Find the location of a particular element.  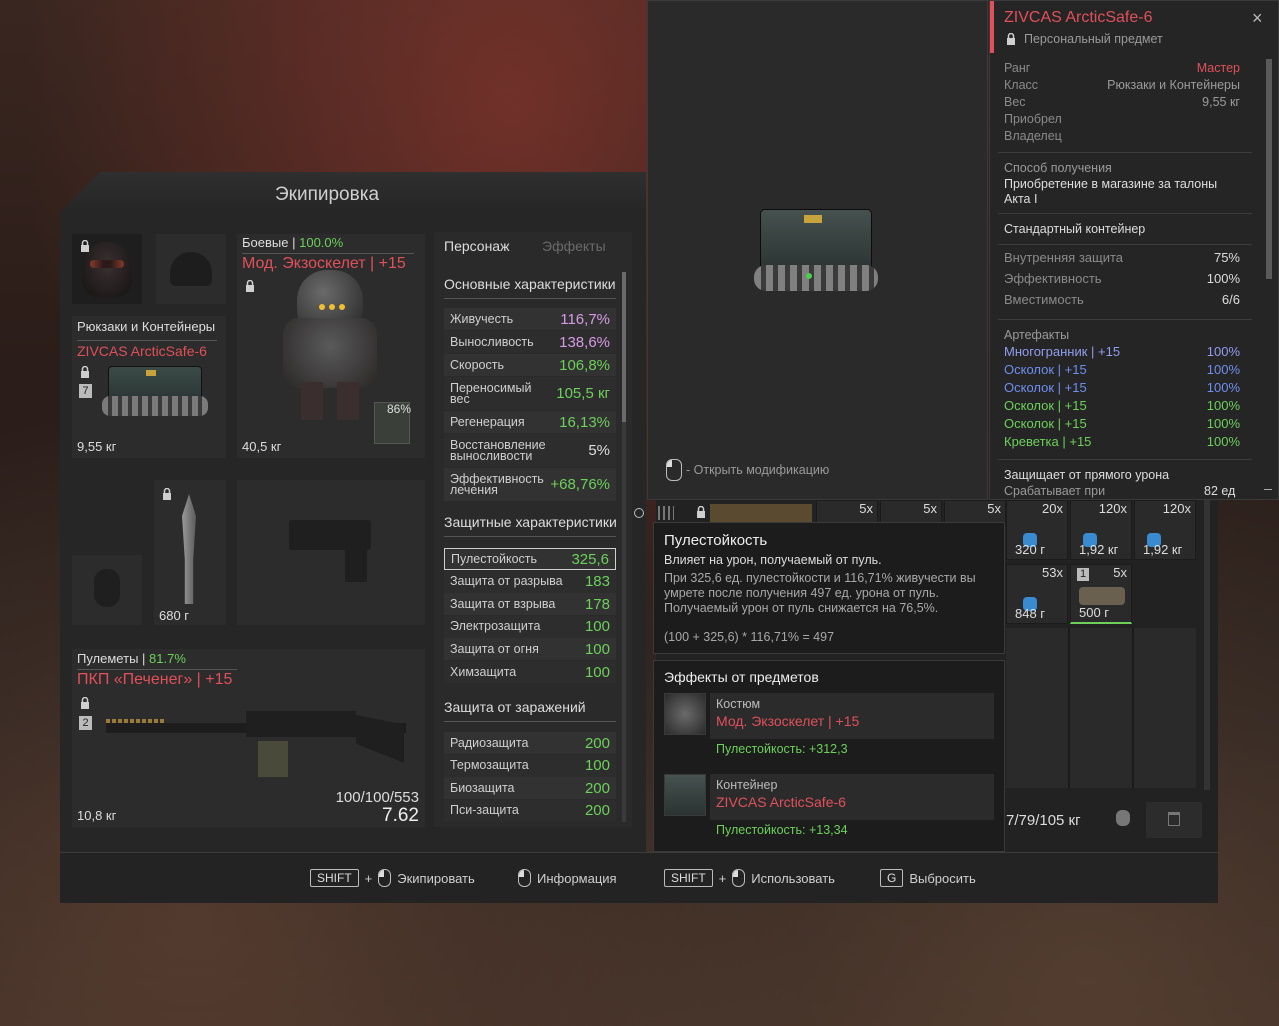

gun-category: Пулеметы is located at coordinates (108, 658).